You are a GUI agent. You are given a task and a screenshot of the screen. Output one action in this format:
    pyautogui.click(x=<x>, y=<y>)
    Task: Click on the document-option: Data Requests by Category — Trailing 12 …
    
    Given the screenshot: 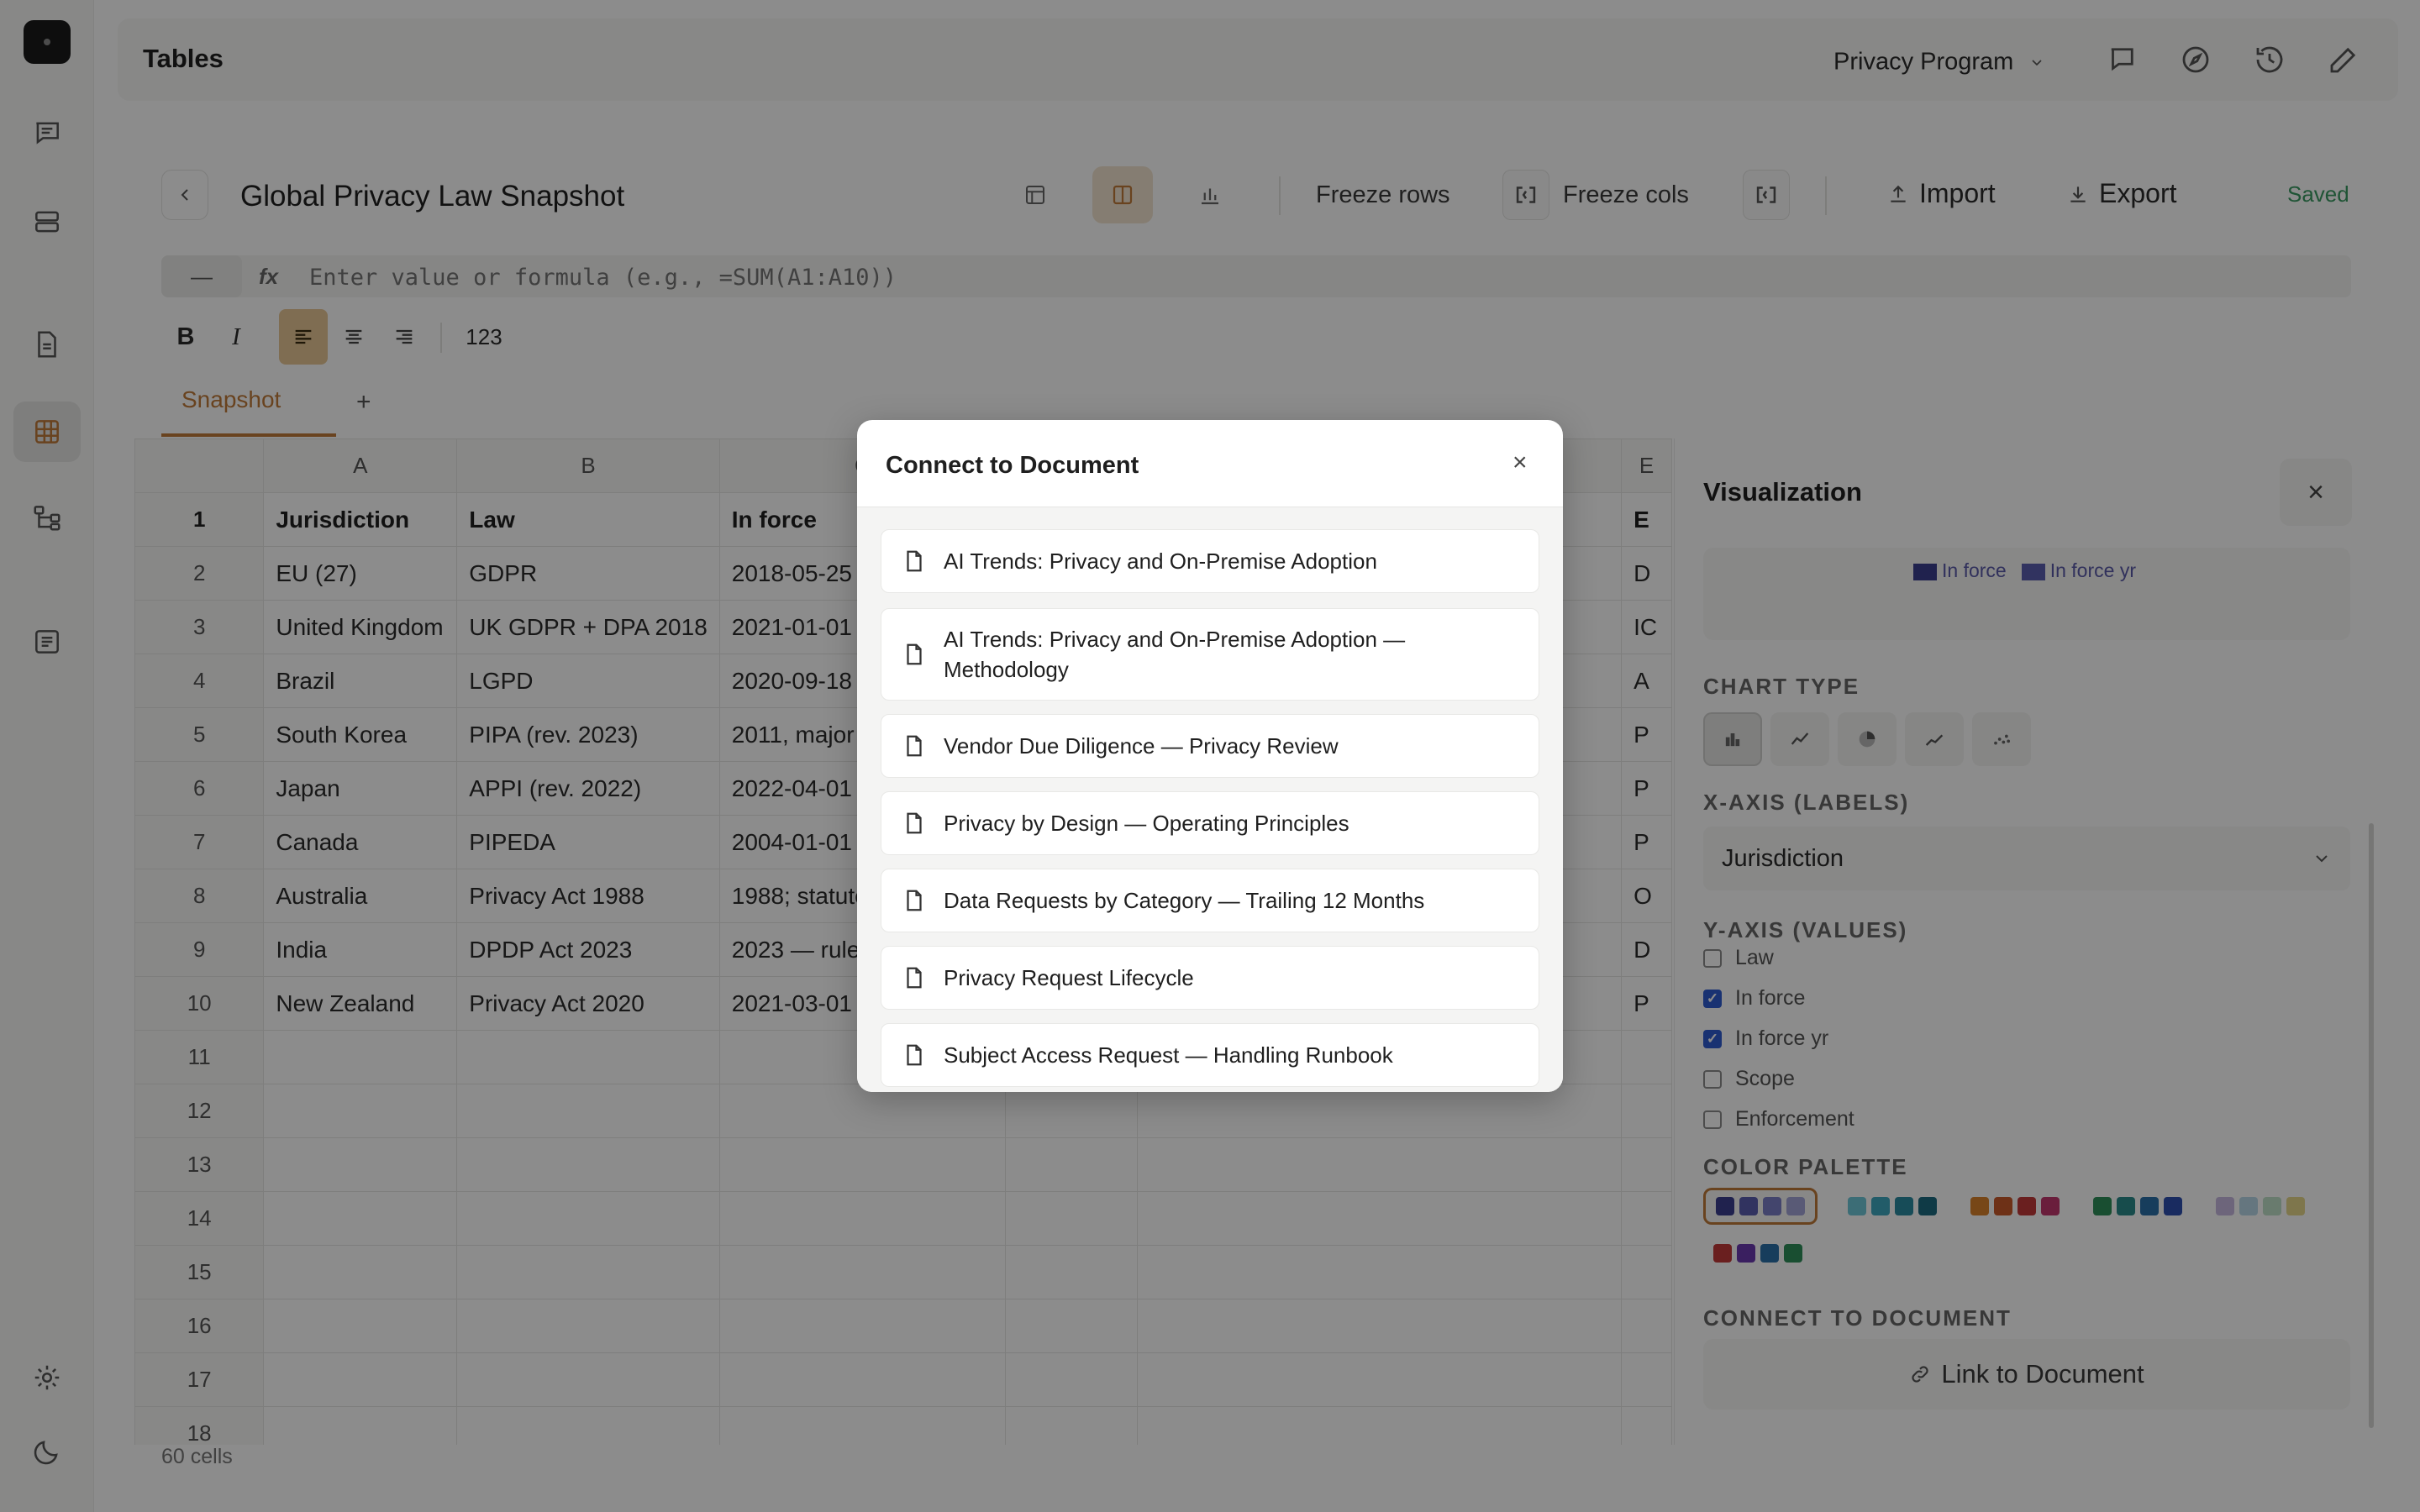 What is the action you would take?
    pyautogui.click(x=1210, y=900)
    